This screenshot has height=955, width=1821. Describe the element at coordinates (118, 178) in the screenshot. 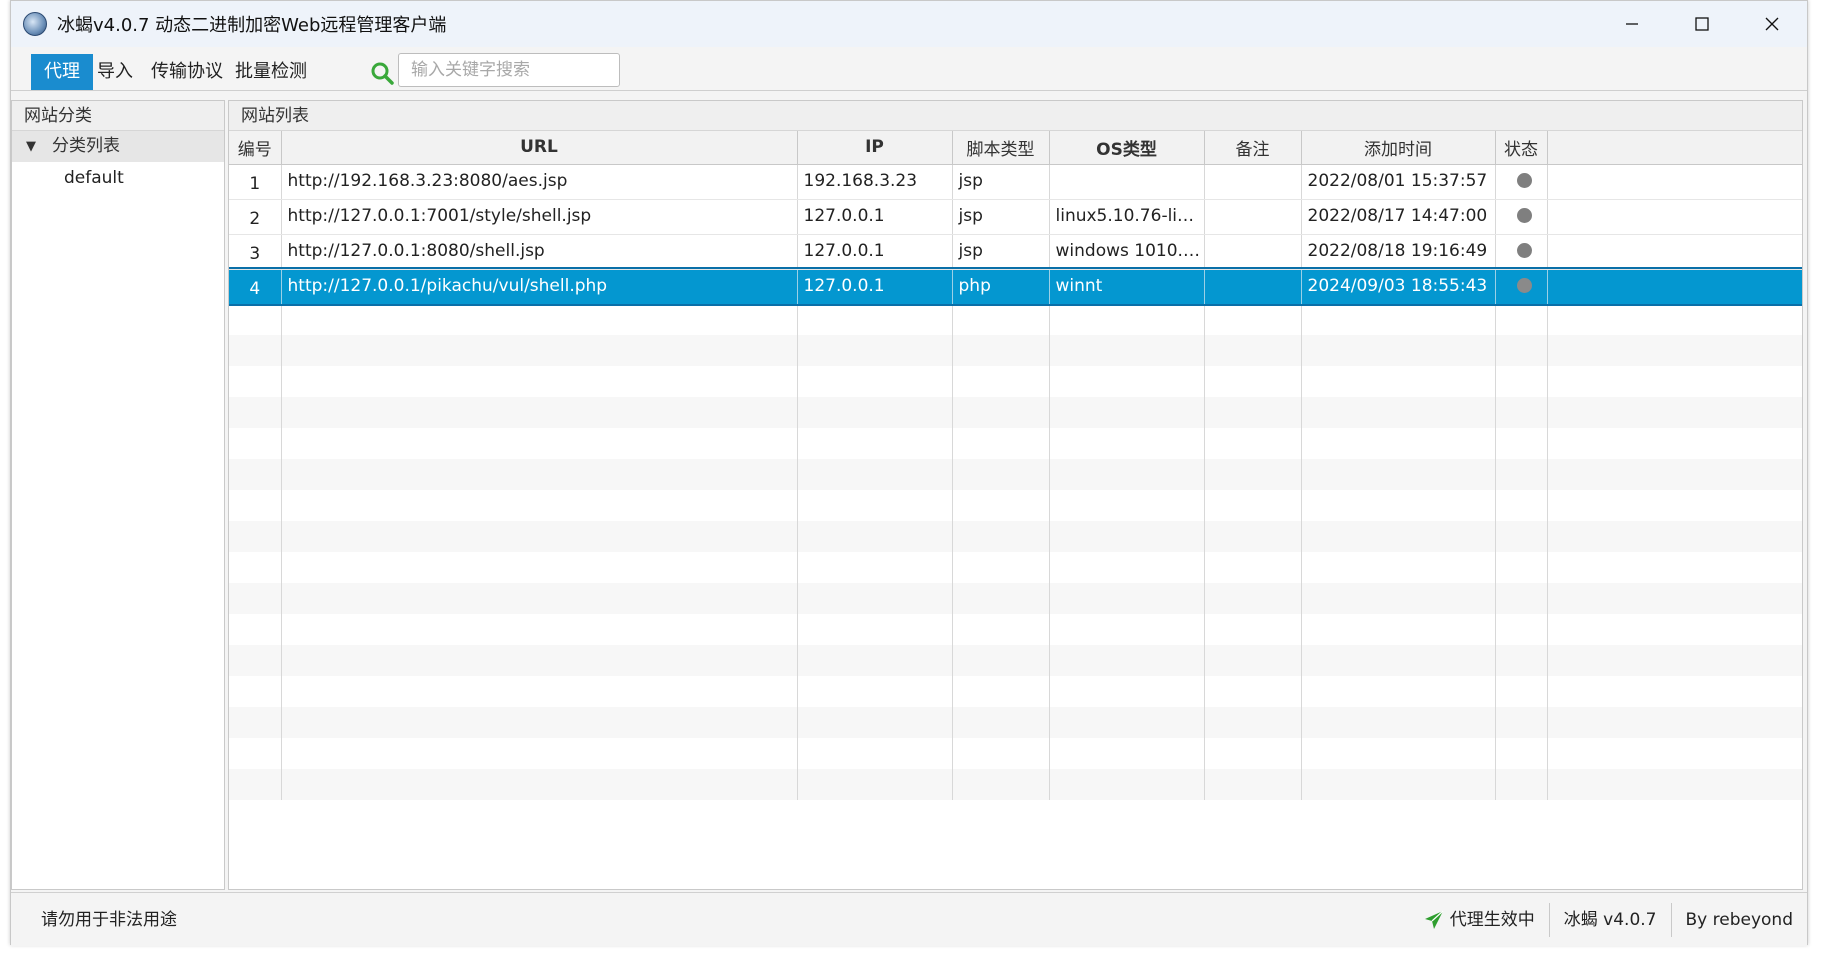

I see `tree-item-default: default` at that location.